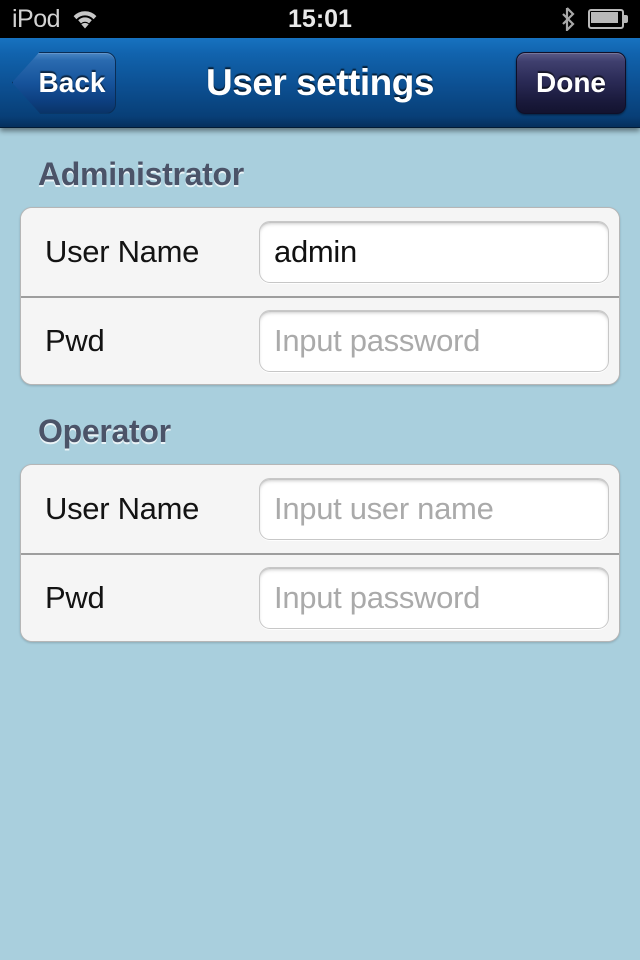  I want to click on navigation-bar: Back User settings Done, so click(320, 83).